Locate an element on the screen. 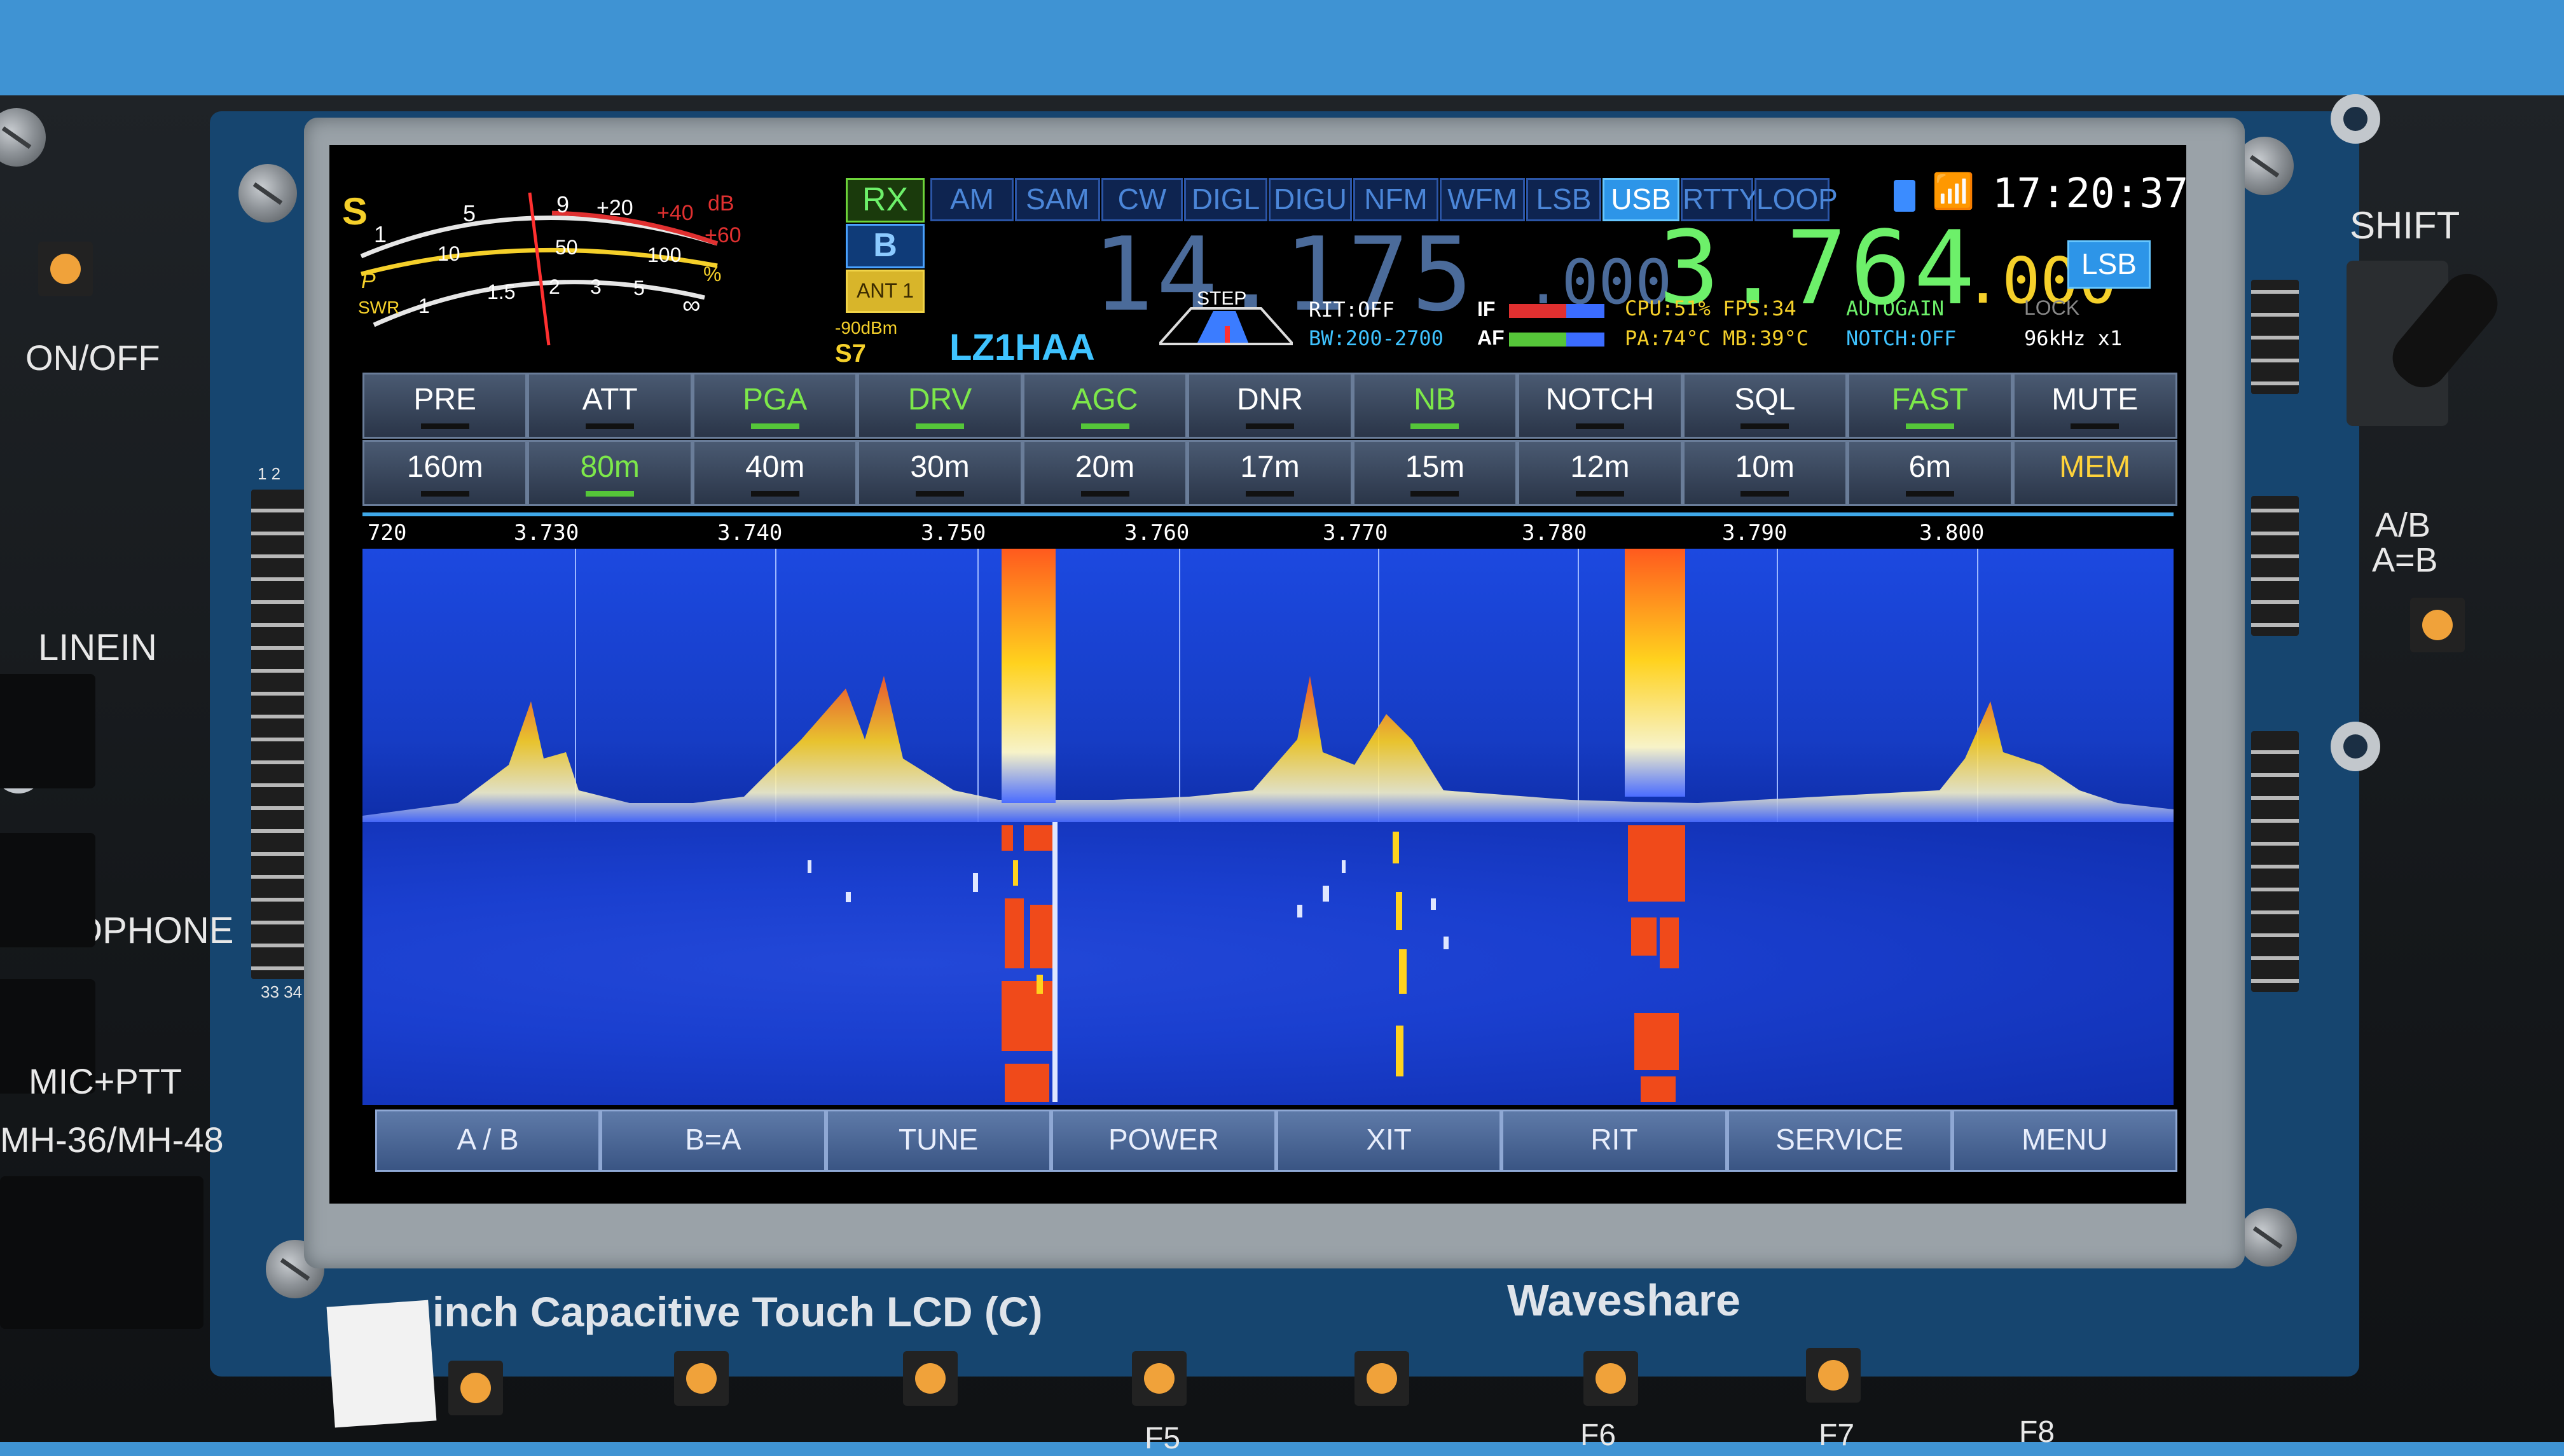  func-pga-button: PGA is located at coordinates (775, 406).